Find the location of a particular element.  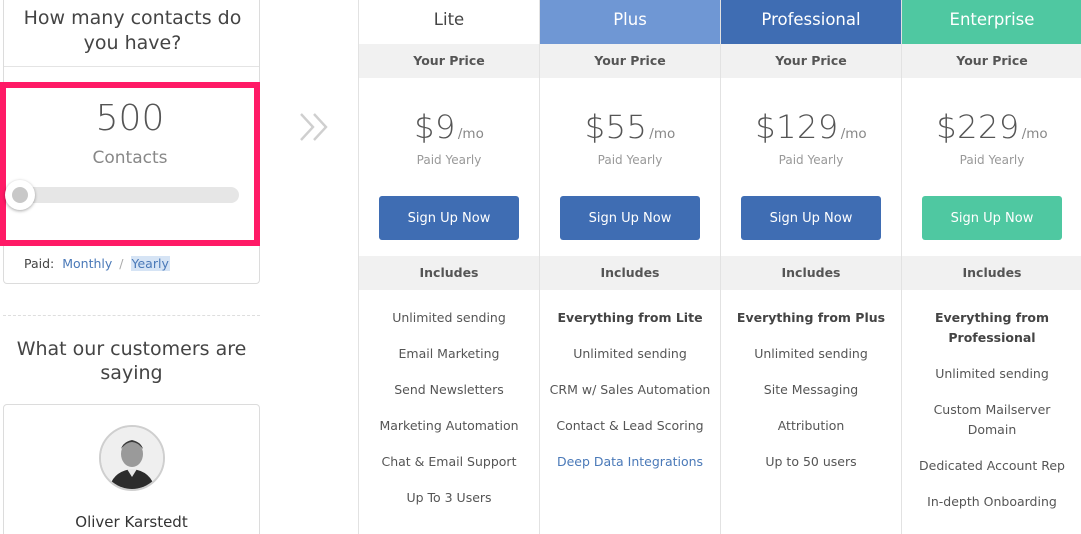

price-area: $9/mo Paid Yearly is located at coordinates (449, 137).